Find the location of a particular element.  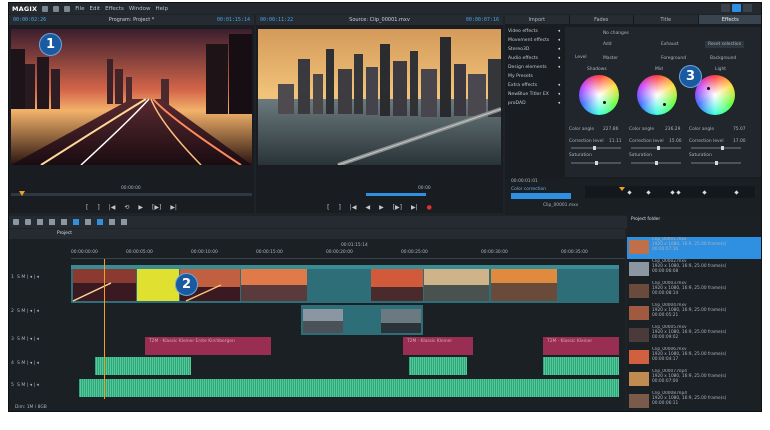

color-wheel-shadows is located at coordinates (599, 95).